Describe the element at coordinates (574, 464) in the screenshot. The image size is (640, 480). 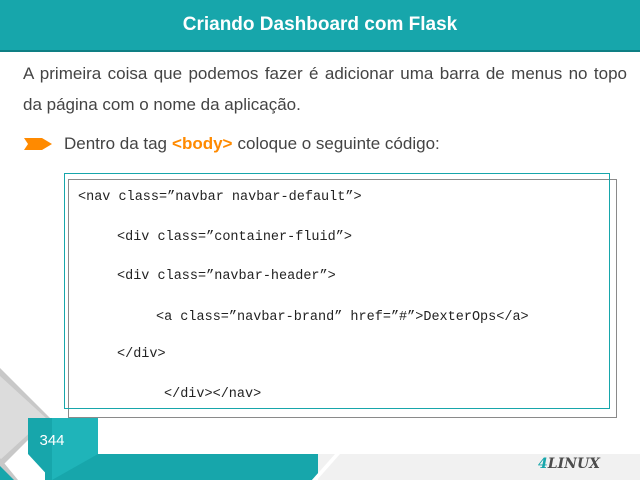
I see `logo-name: LINUX` at that location.